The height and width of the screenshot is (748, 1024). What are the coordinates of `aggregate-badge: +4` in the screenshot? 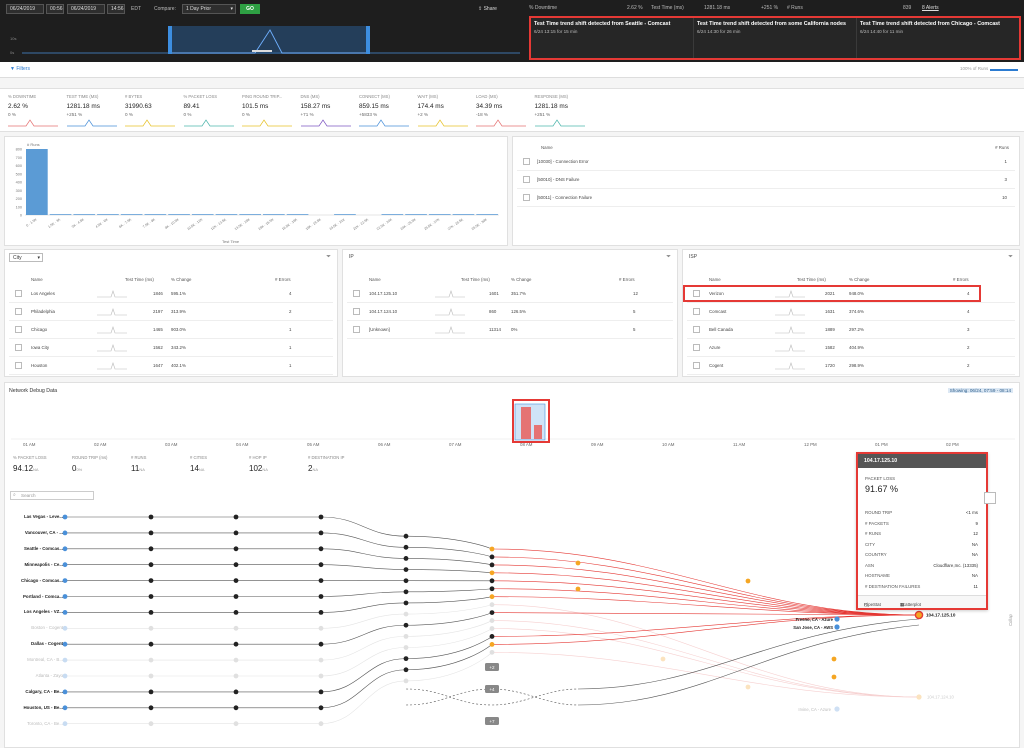 It's located at (492, 689).